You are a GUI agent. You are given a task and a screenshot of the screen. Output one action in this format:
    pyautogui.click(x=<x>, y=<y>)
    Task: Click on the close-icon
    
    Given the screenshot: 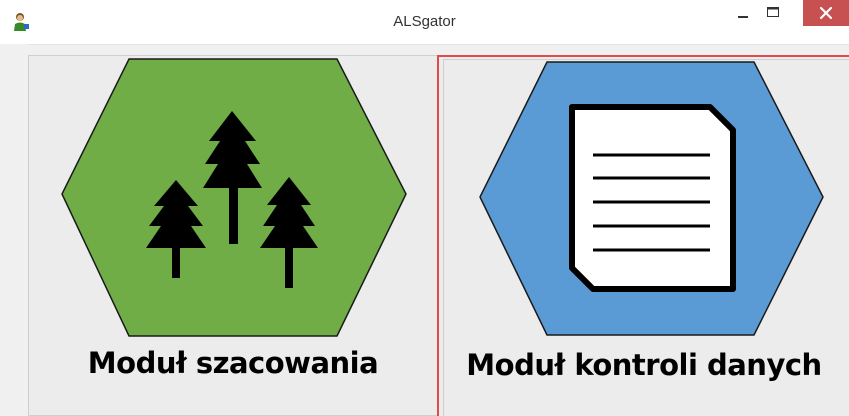 What is the action you would take?
    pyautogui.click(x=826, y=13)
    